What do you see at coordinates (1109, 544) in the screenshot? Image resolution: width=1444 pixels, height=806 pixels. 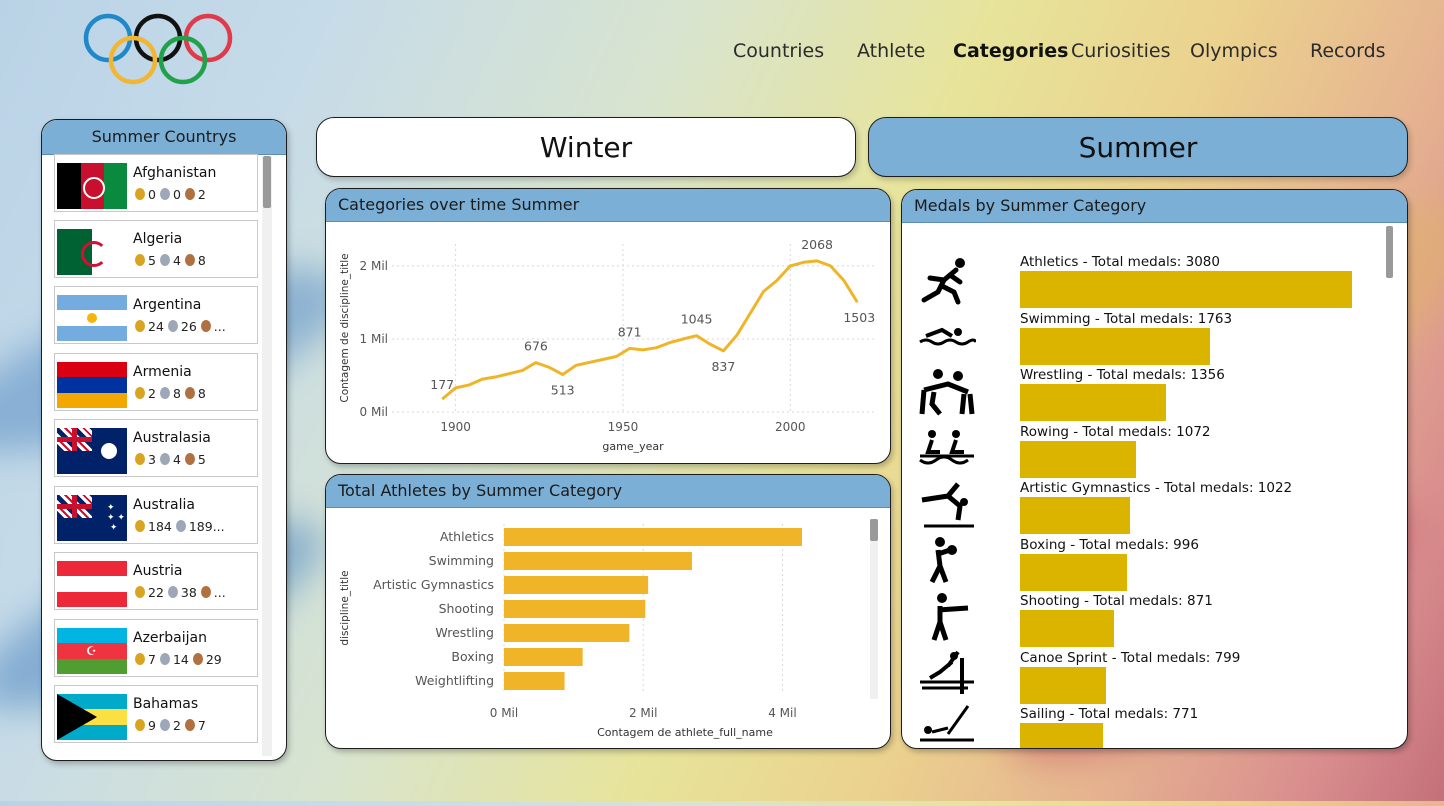 I see `medal-category-label: Boxing - Total medals: 996` at bounding box center [1109, 544].